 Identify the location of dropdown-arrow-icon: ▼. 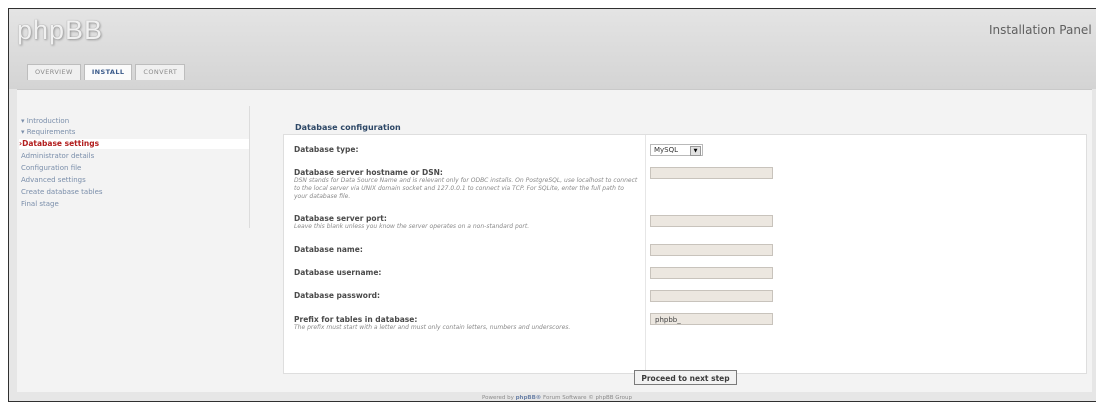
(695, 151).